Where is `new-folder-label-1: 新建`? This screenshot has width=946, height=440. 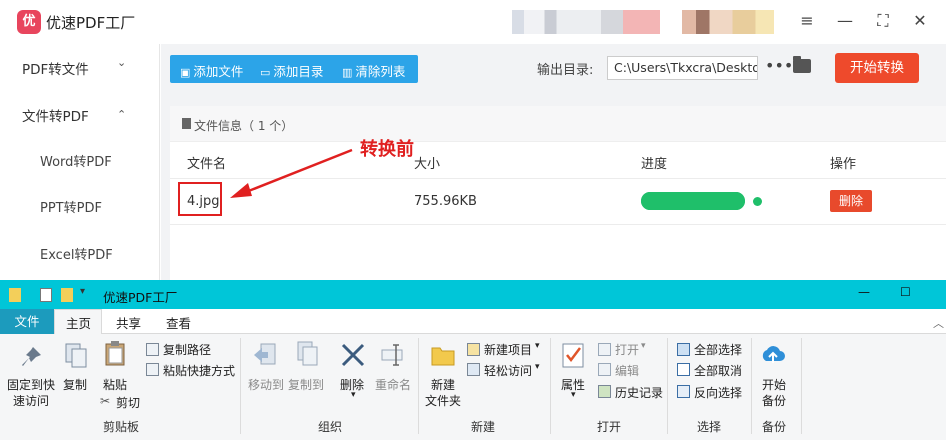
new-folder-label-1: 新建 is located at coordinates (443, 384).